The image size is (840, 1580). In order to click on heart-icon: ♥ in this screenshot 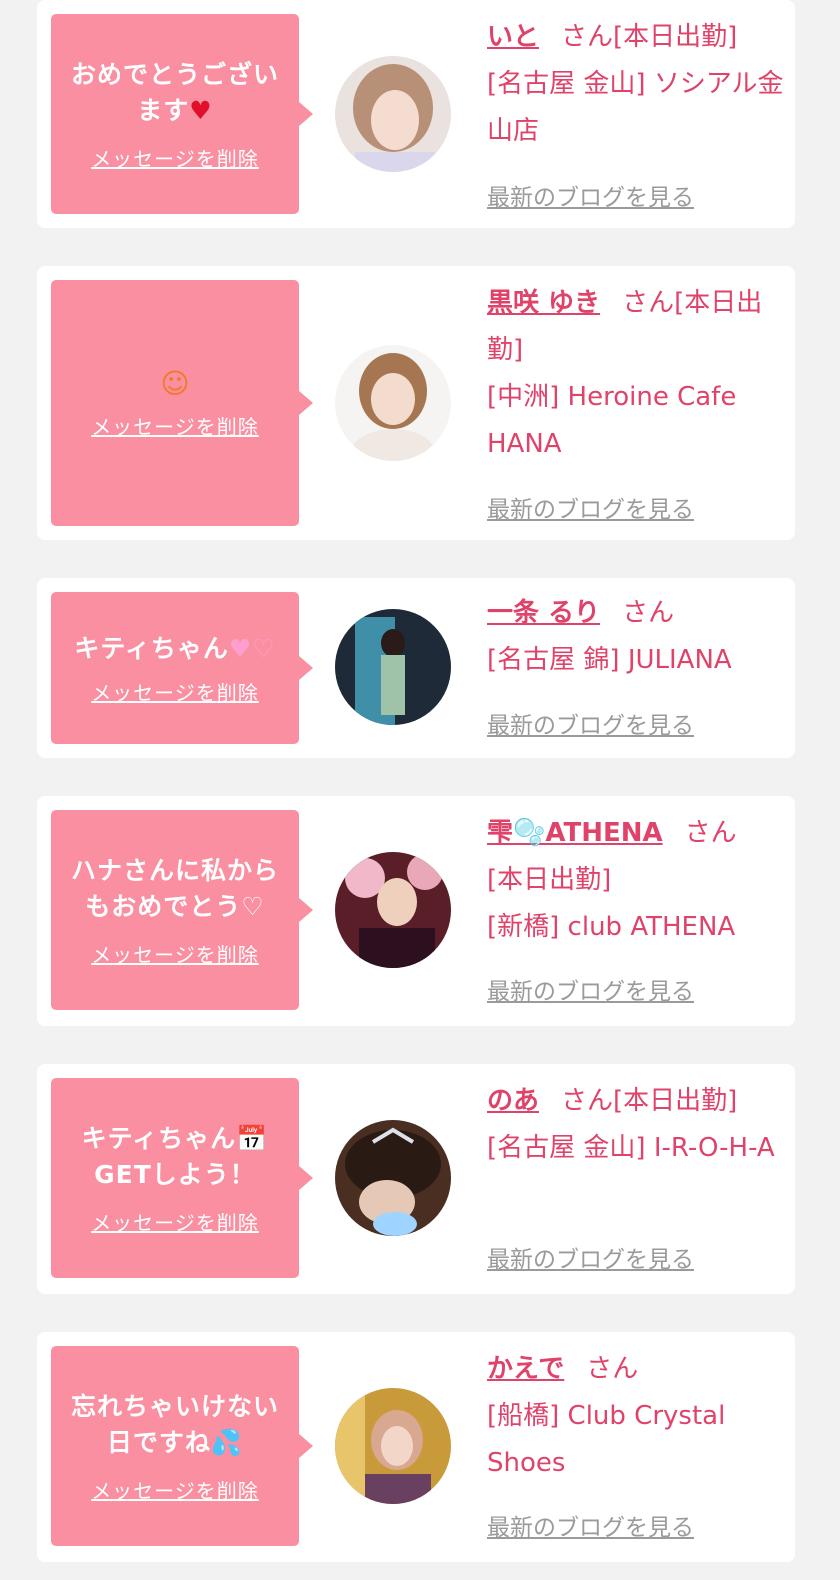, I will do `click(201, 110)`.